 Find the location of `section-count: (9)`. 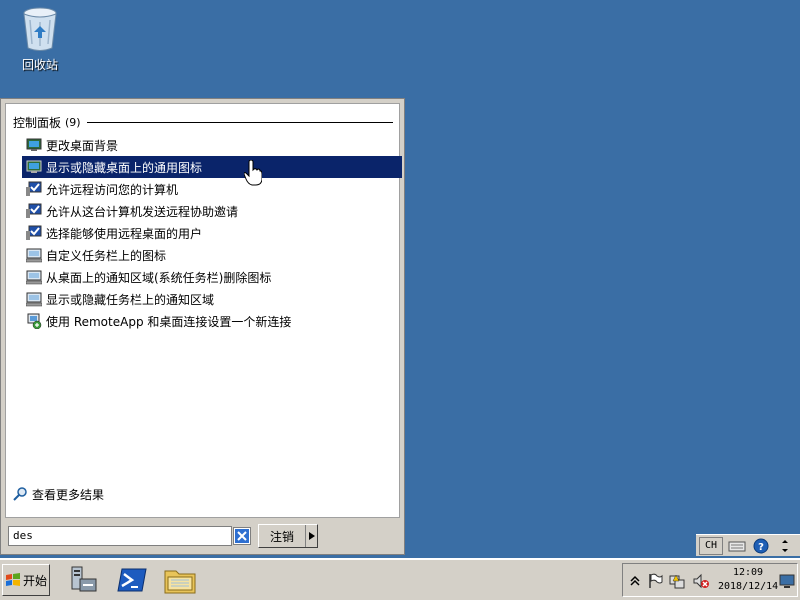

section-count: (9) is located at coordinates (73, 122).